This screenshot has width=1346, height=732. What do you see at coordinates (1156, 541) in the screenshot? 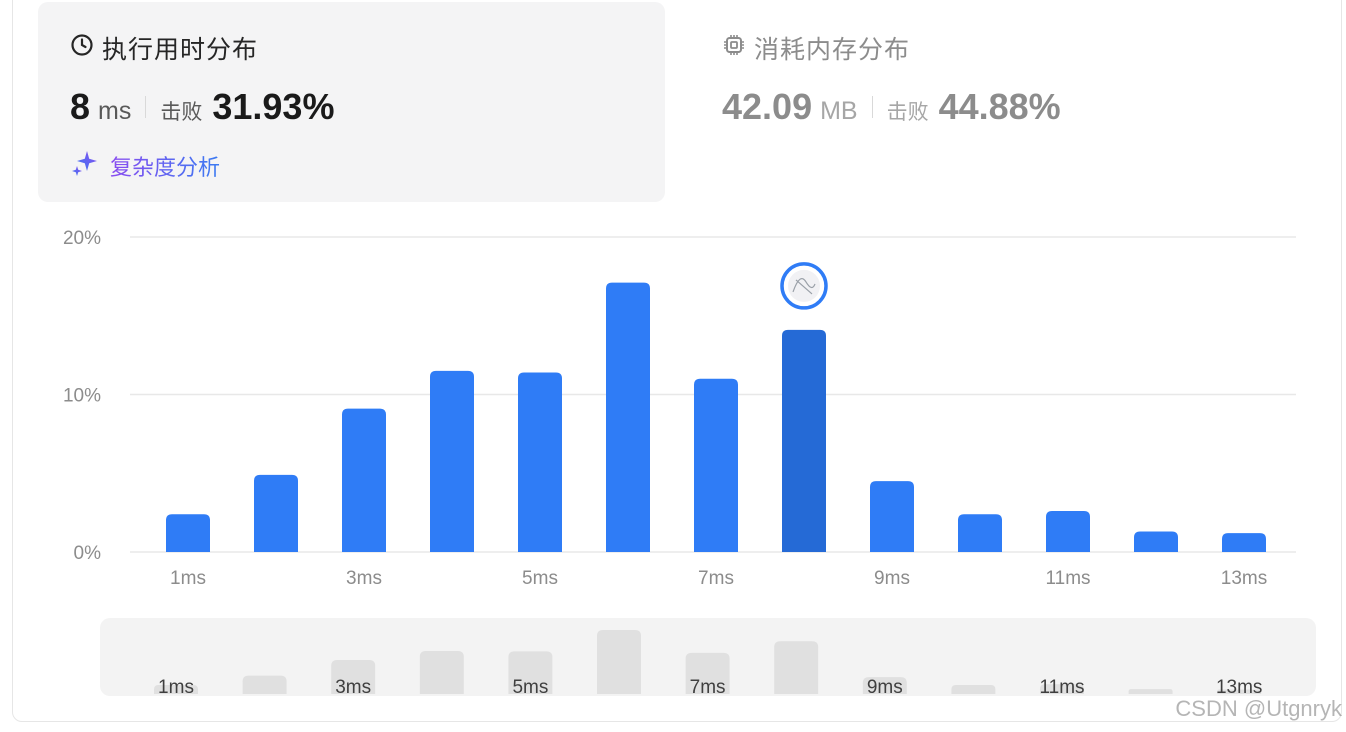
I see `bar-12ms` at bounding box center [1156, 541].